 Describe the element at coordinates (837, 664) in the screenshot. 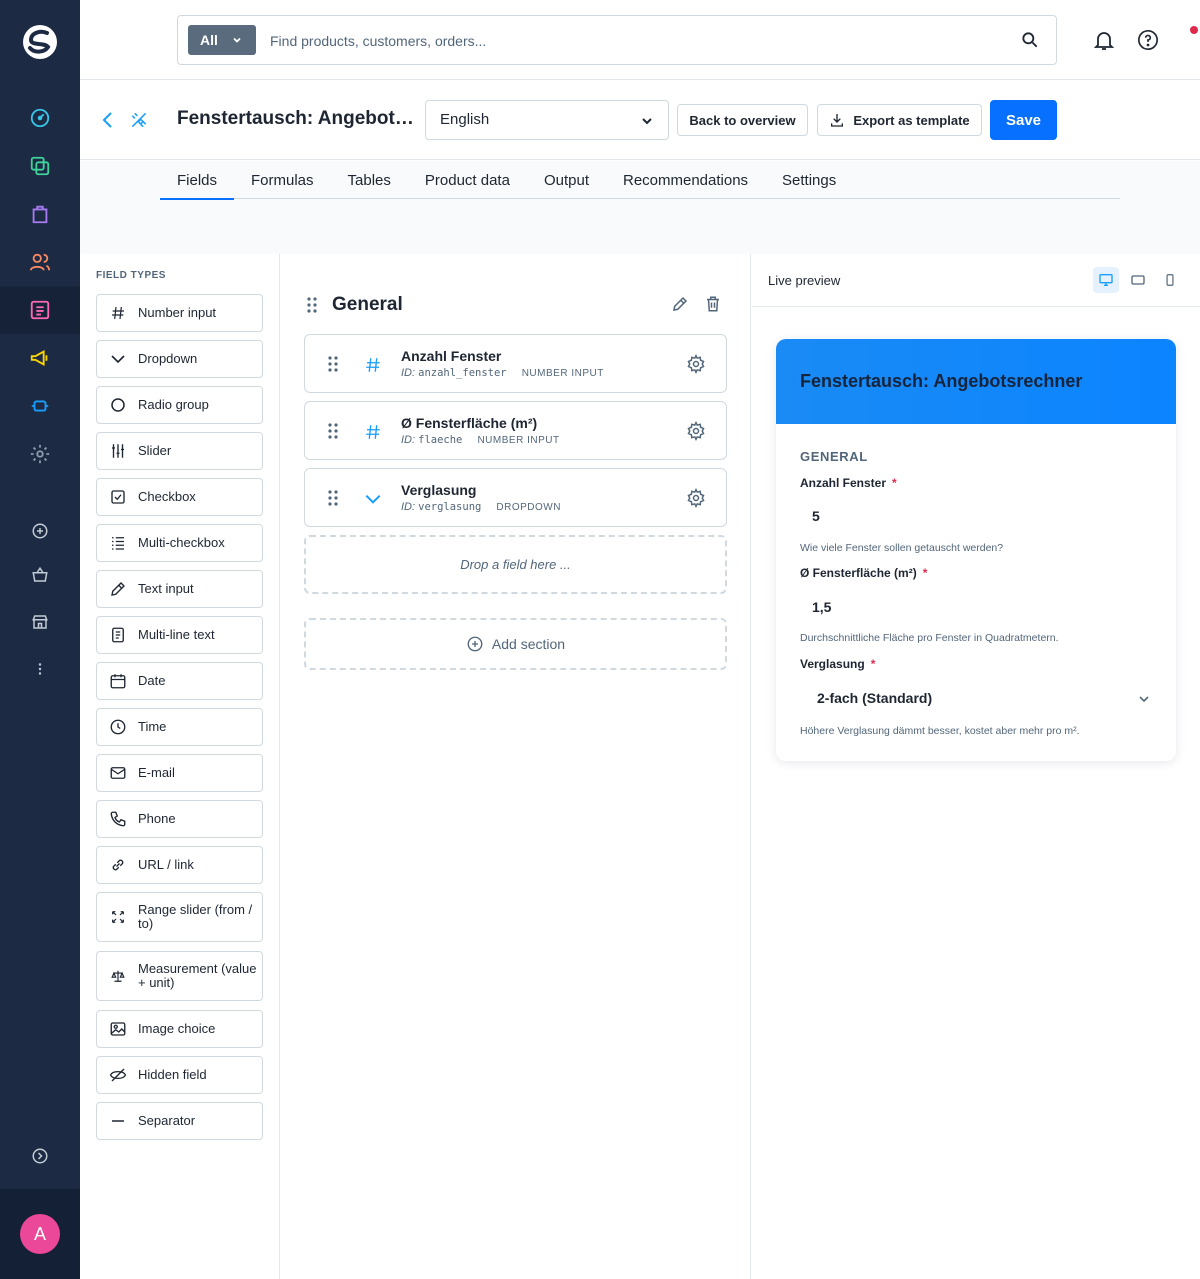

I see `preview-field-label: Verglasung *` at that location.